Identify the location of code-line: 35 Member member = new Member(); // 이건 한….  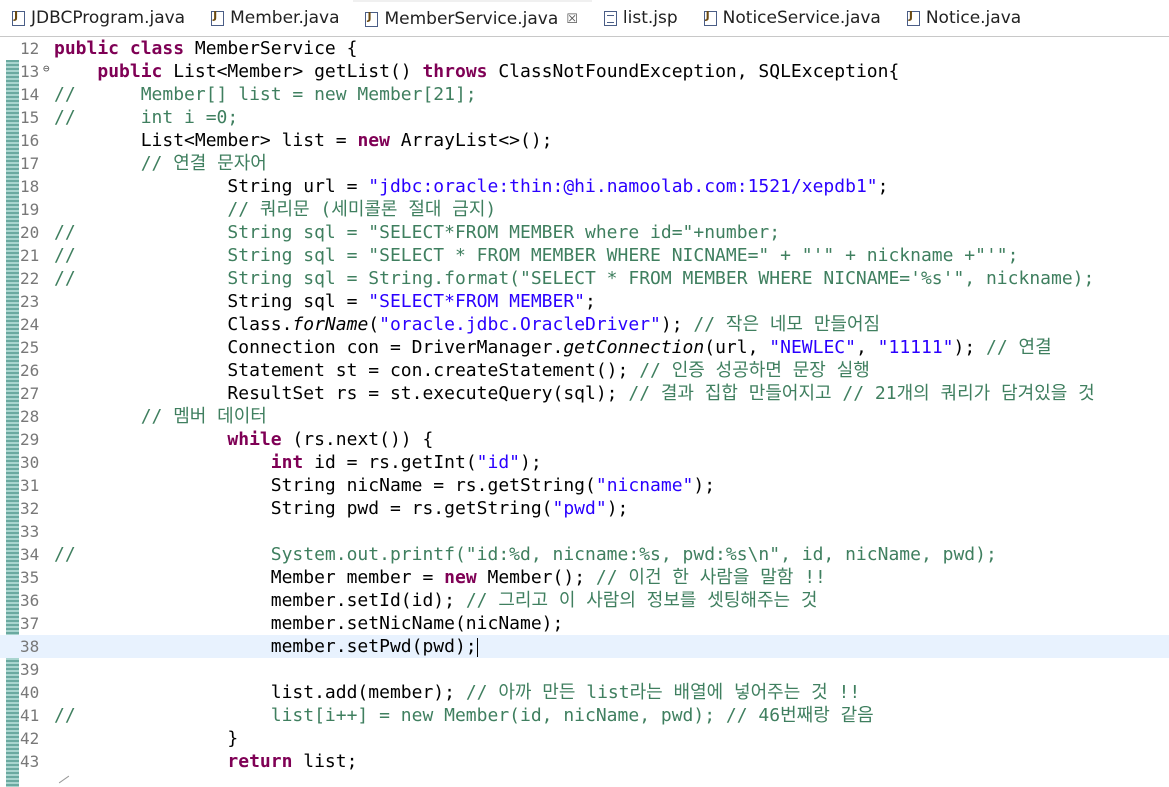
(584, 577).